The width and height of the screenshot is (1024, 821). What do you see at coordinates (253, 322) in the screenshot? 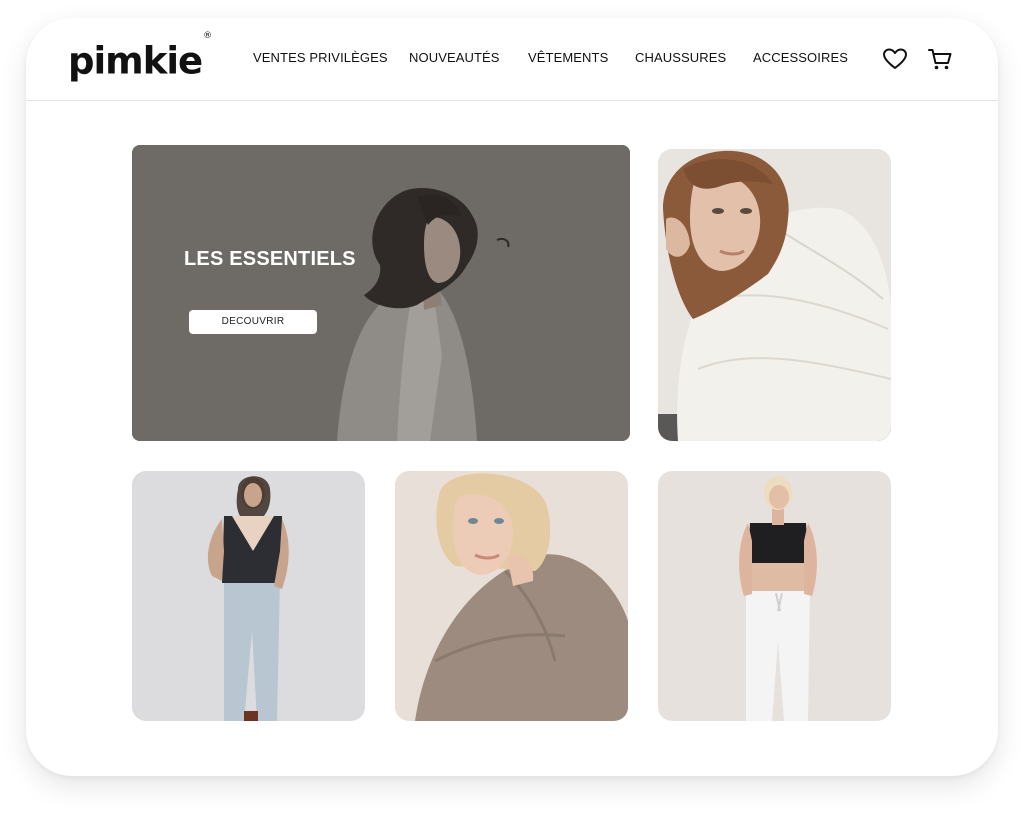
I see `decouvrir-button: DECOUVRIR` at bounding box center [253, 322].